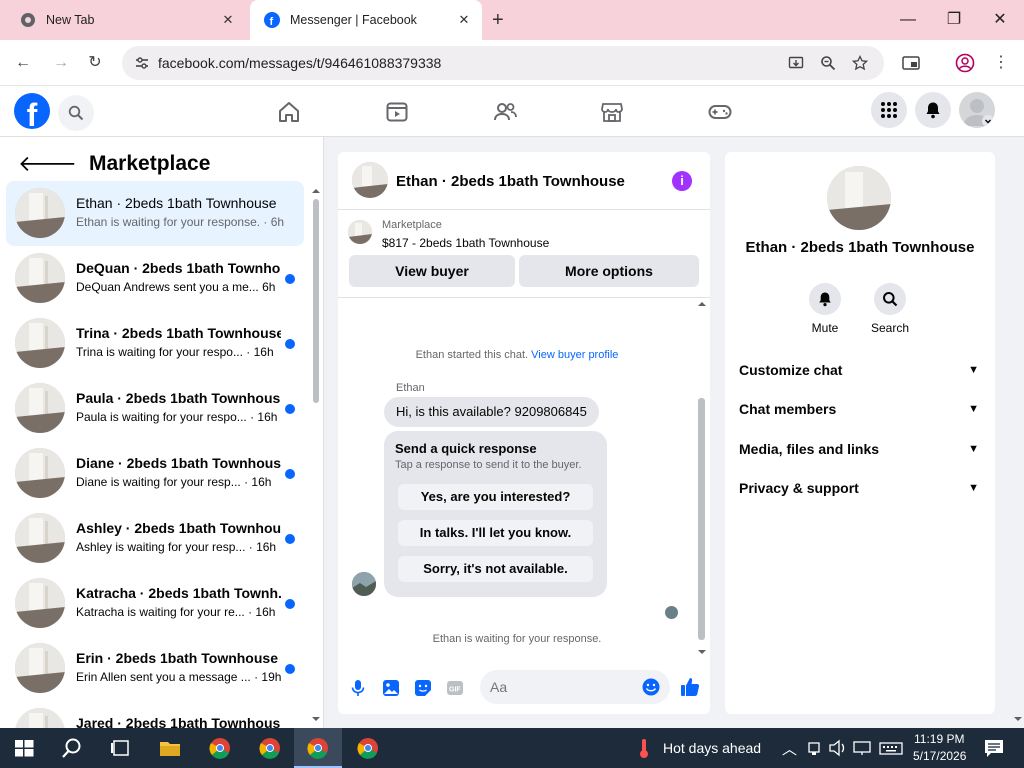 This screenshot has width=1024, height=768. What do you see at coordinates (712, 748) in the screenshot?
I see `weather-text: Hot days ahead` at bounding box center [712, 748].